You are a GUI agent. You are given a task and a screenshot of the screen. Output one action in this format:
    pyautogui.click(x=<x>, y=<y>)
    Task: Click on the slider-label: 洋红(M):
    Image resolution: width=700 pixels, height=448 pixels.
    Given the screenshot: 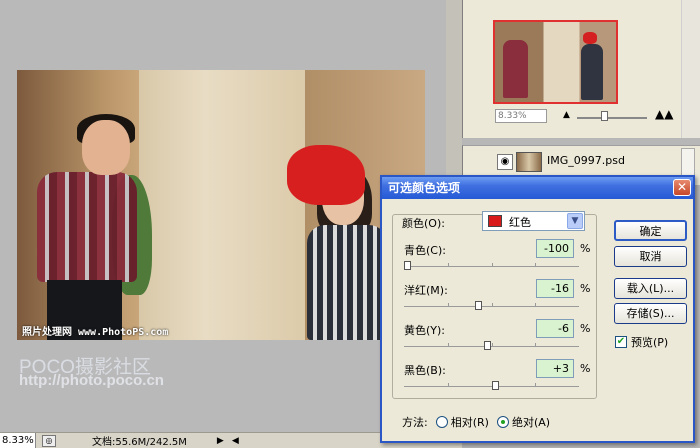 What is the action you would take?
    pyautogui.click(x=426, y=290)
    